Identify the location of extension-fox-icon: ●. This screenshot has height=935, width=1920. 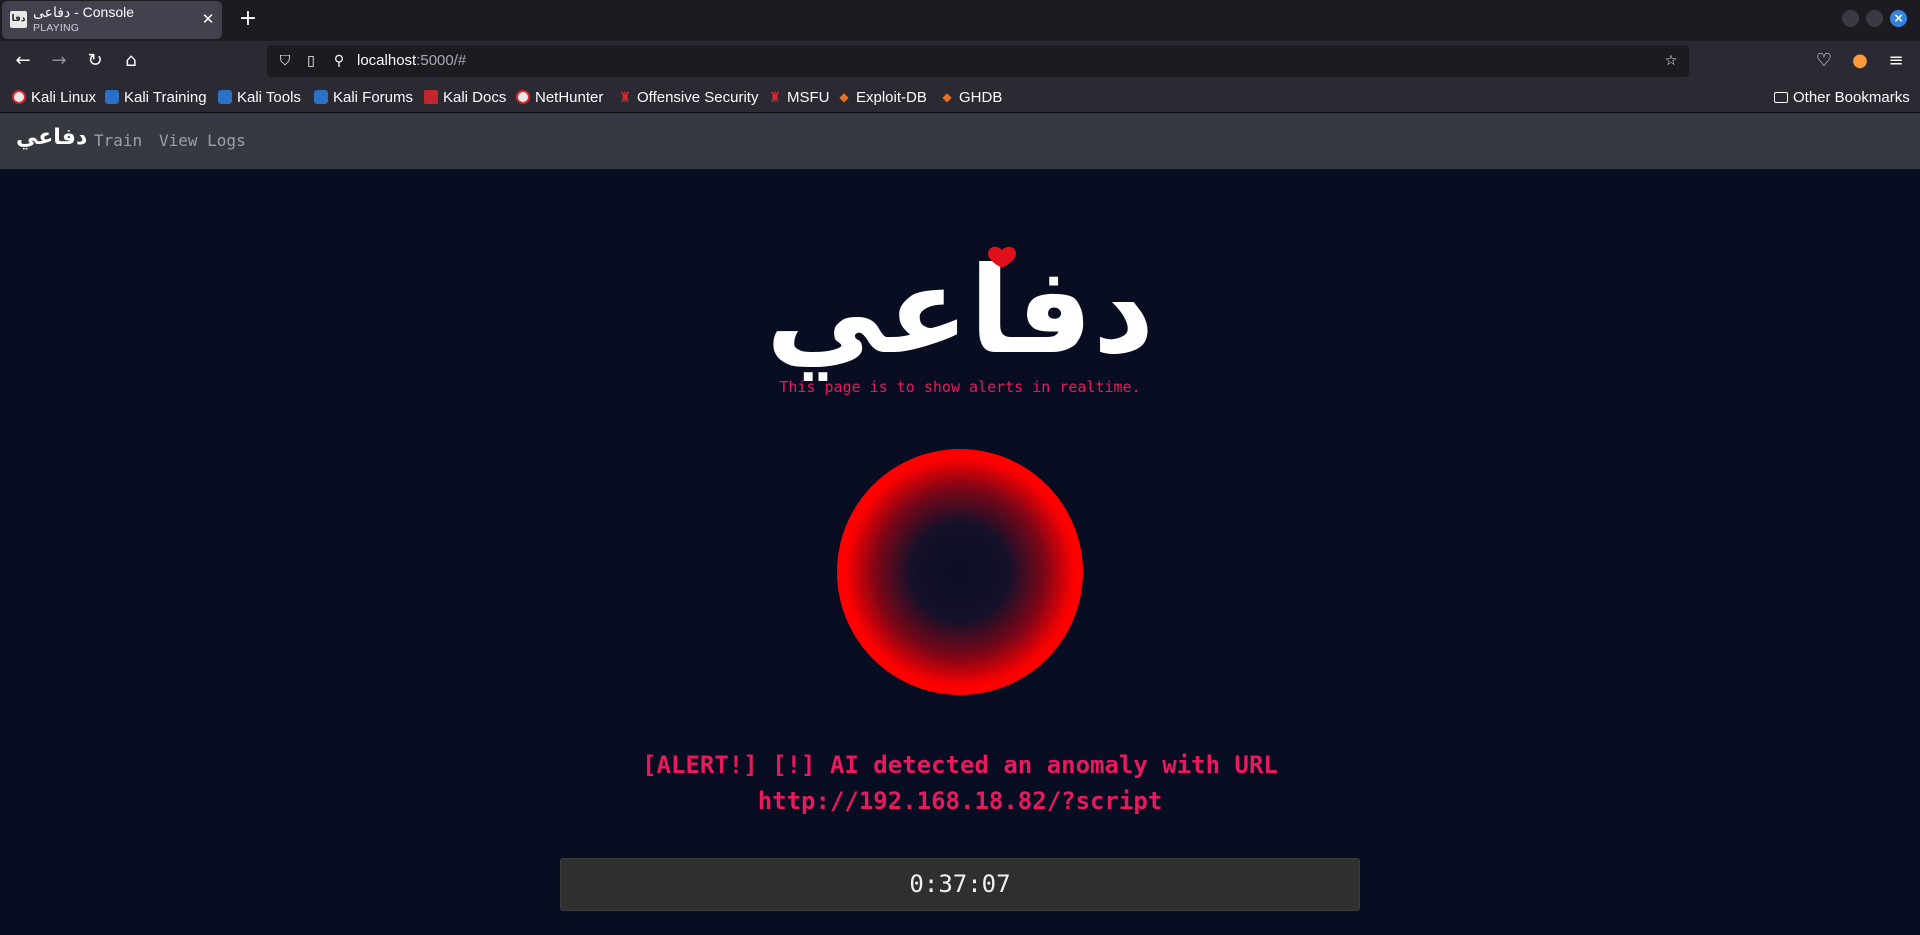
(1860, 61).